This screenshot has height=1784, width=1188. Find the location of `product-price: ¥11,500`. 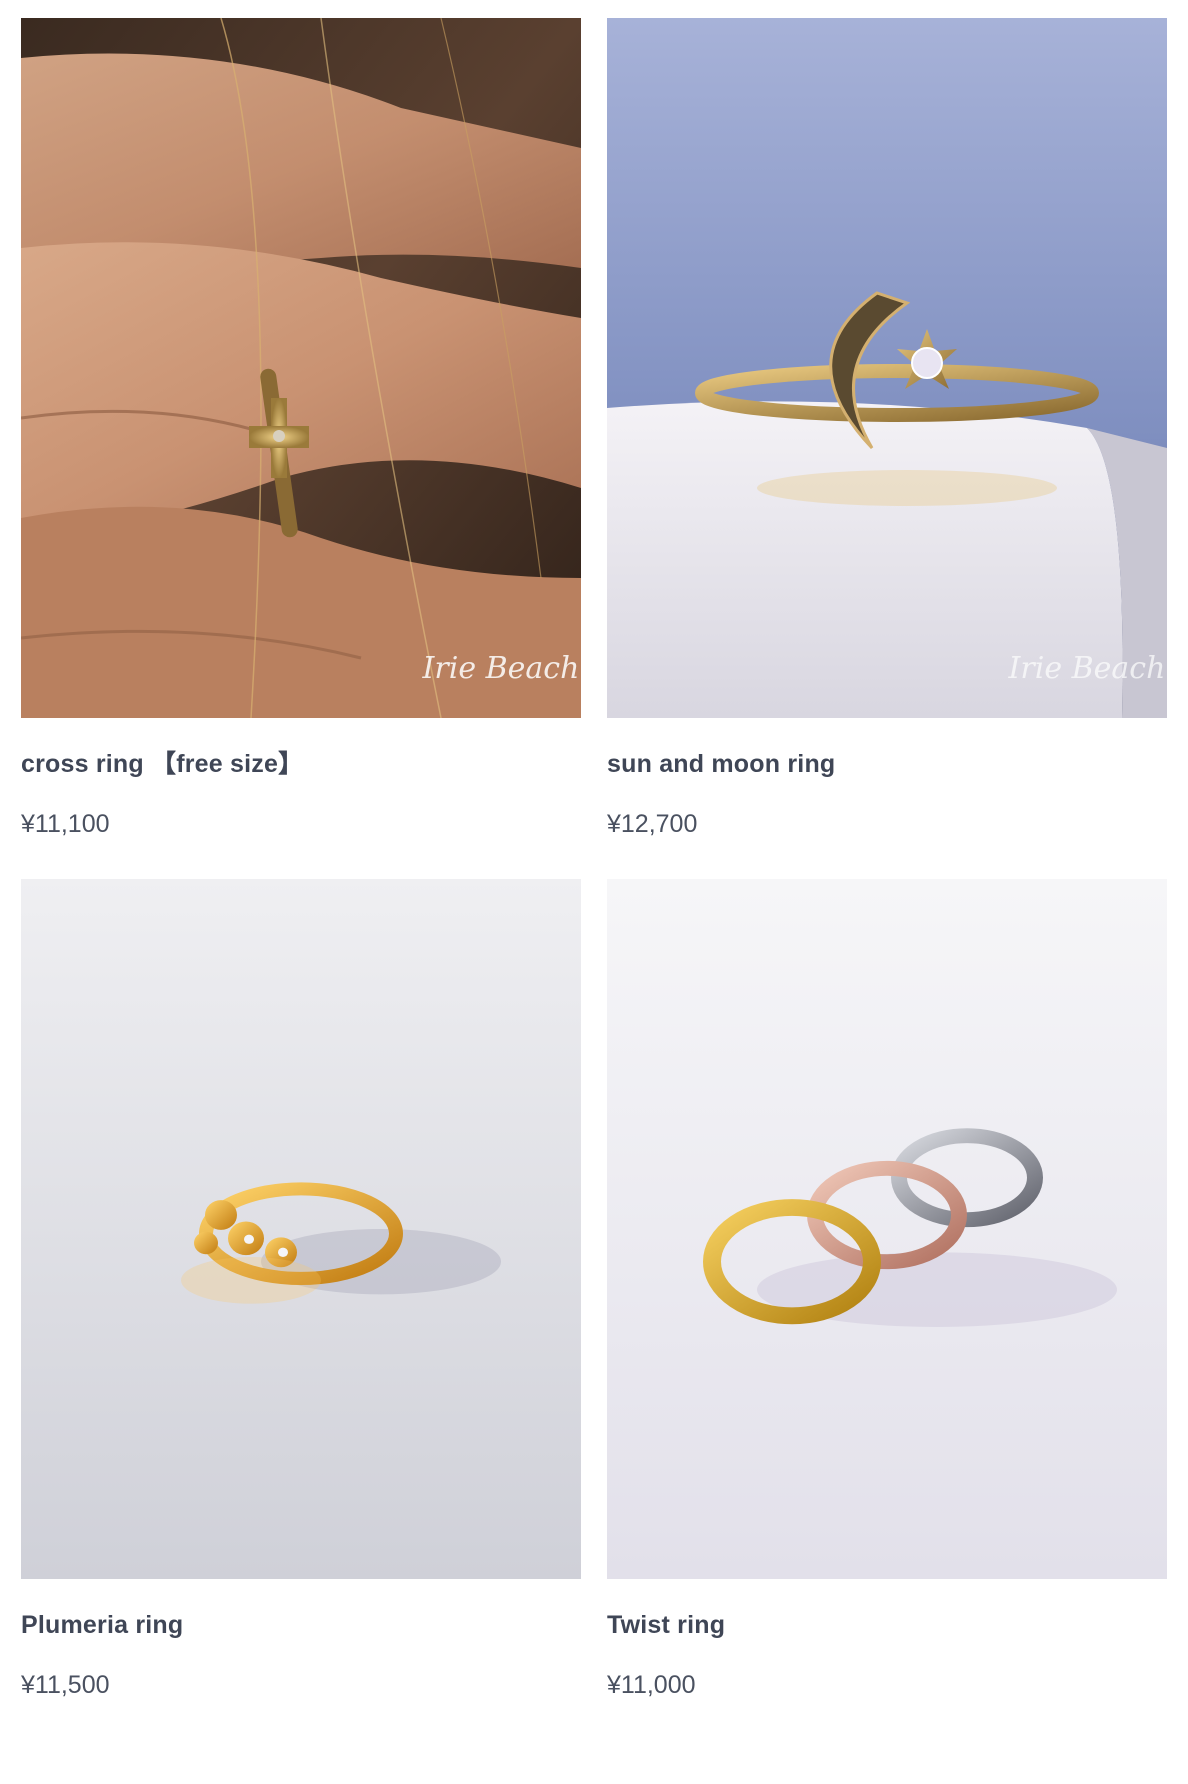

product-price: ¥11,500 is located at coordinates (65, 1685).